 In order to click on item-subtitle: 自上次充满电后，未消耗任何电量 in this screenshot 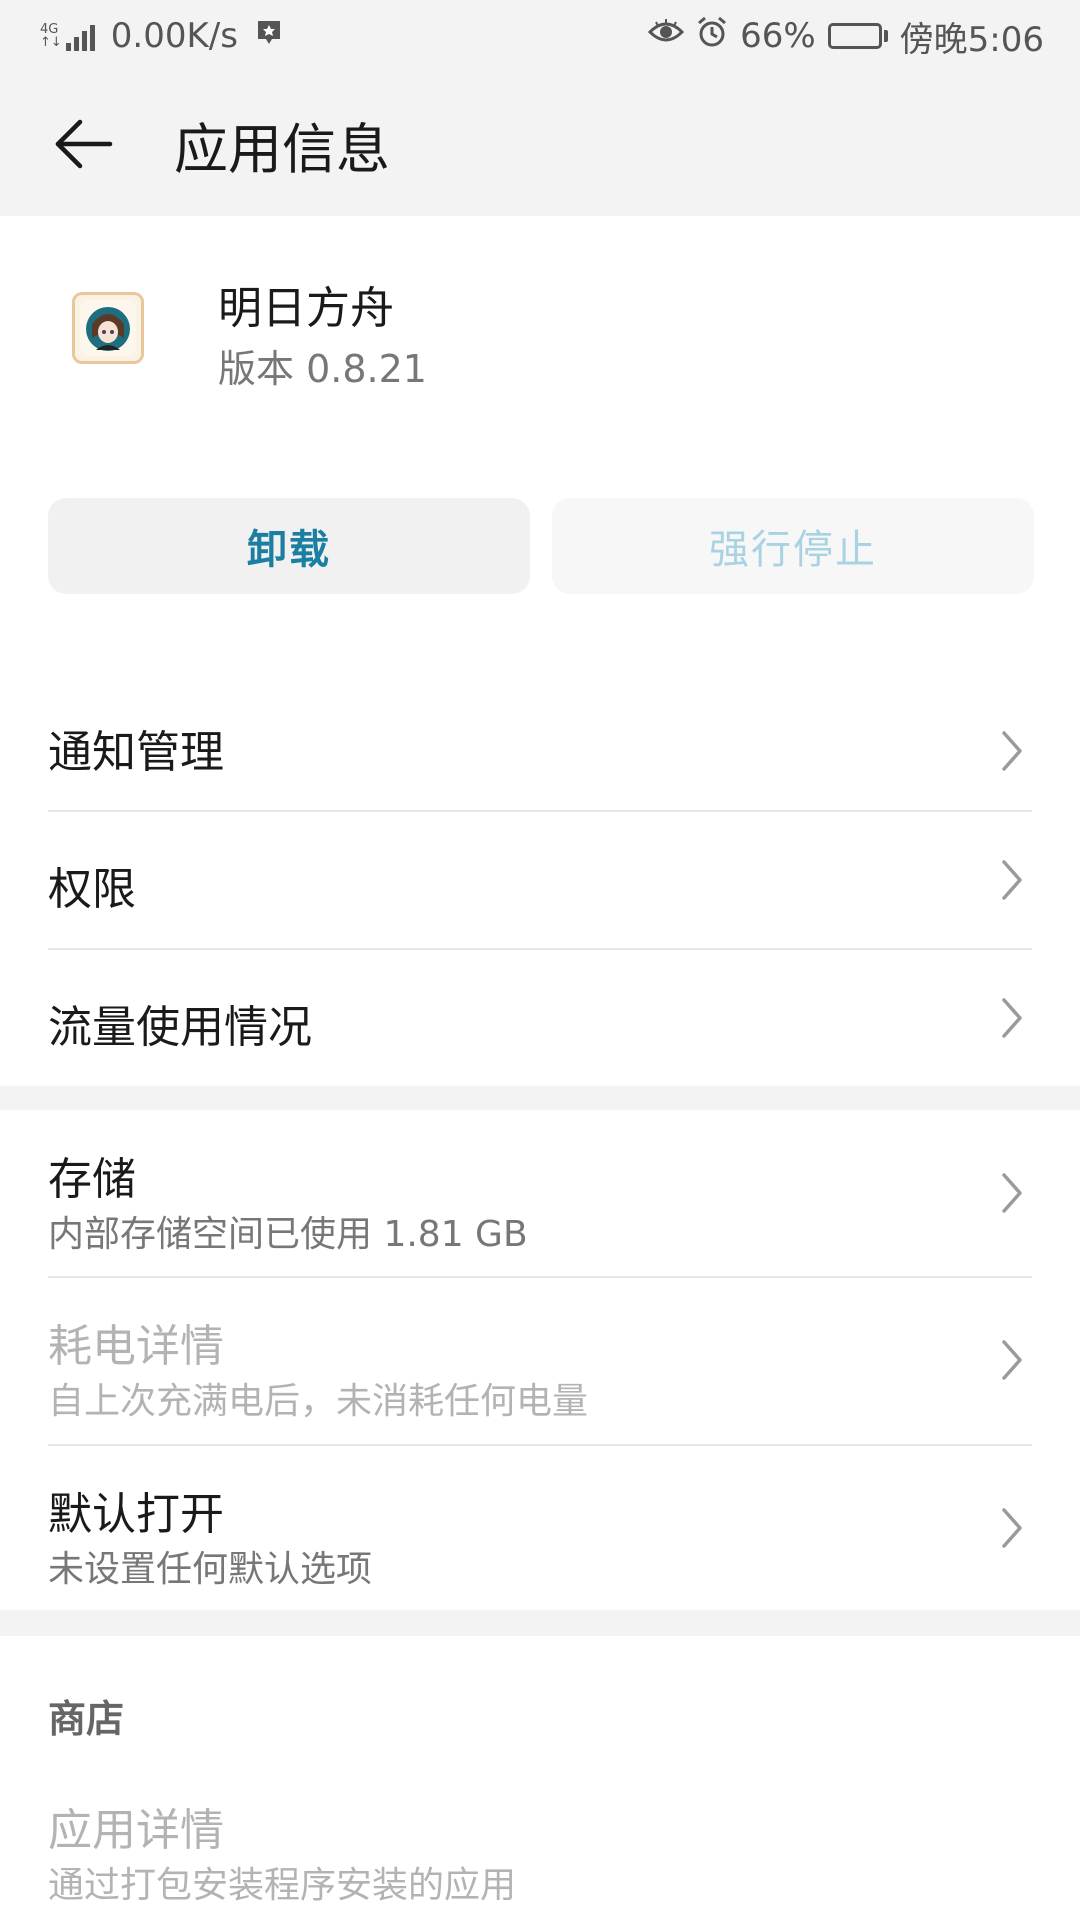, I will do `click(318, 1401)`.